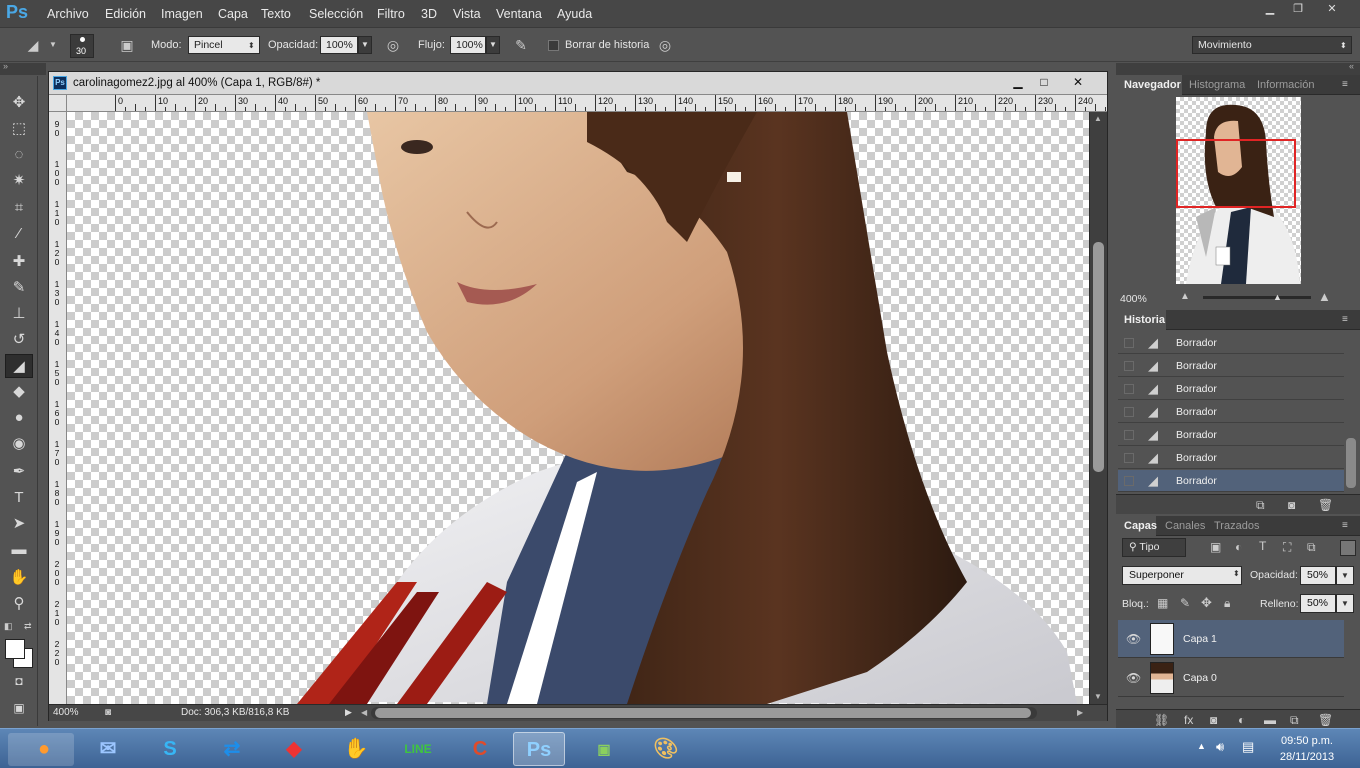 Image resolution: width=1360 pixels, height=768 pixels. What do you see at coordinates (1078, 82) in the screenshot?
I see `doc-close-button: ✕` at bounding box center [1078, 82].